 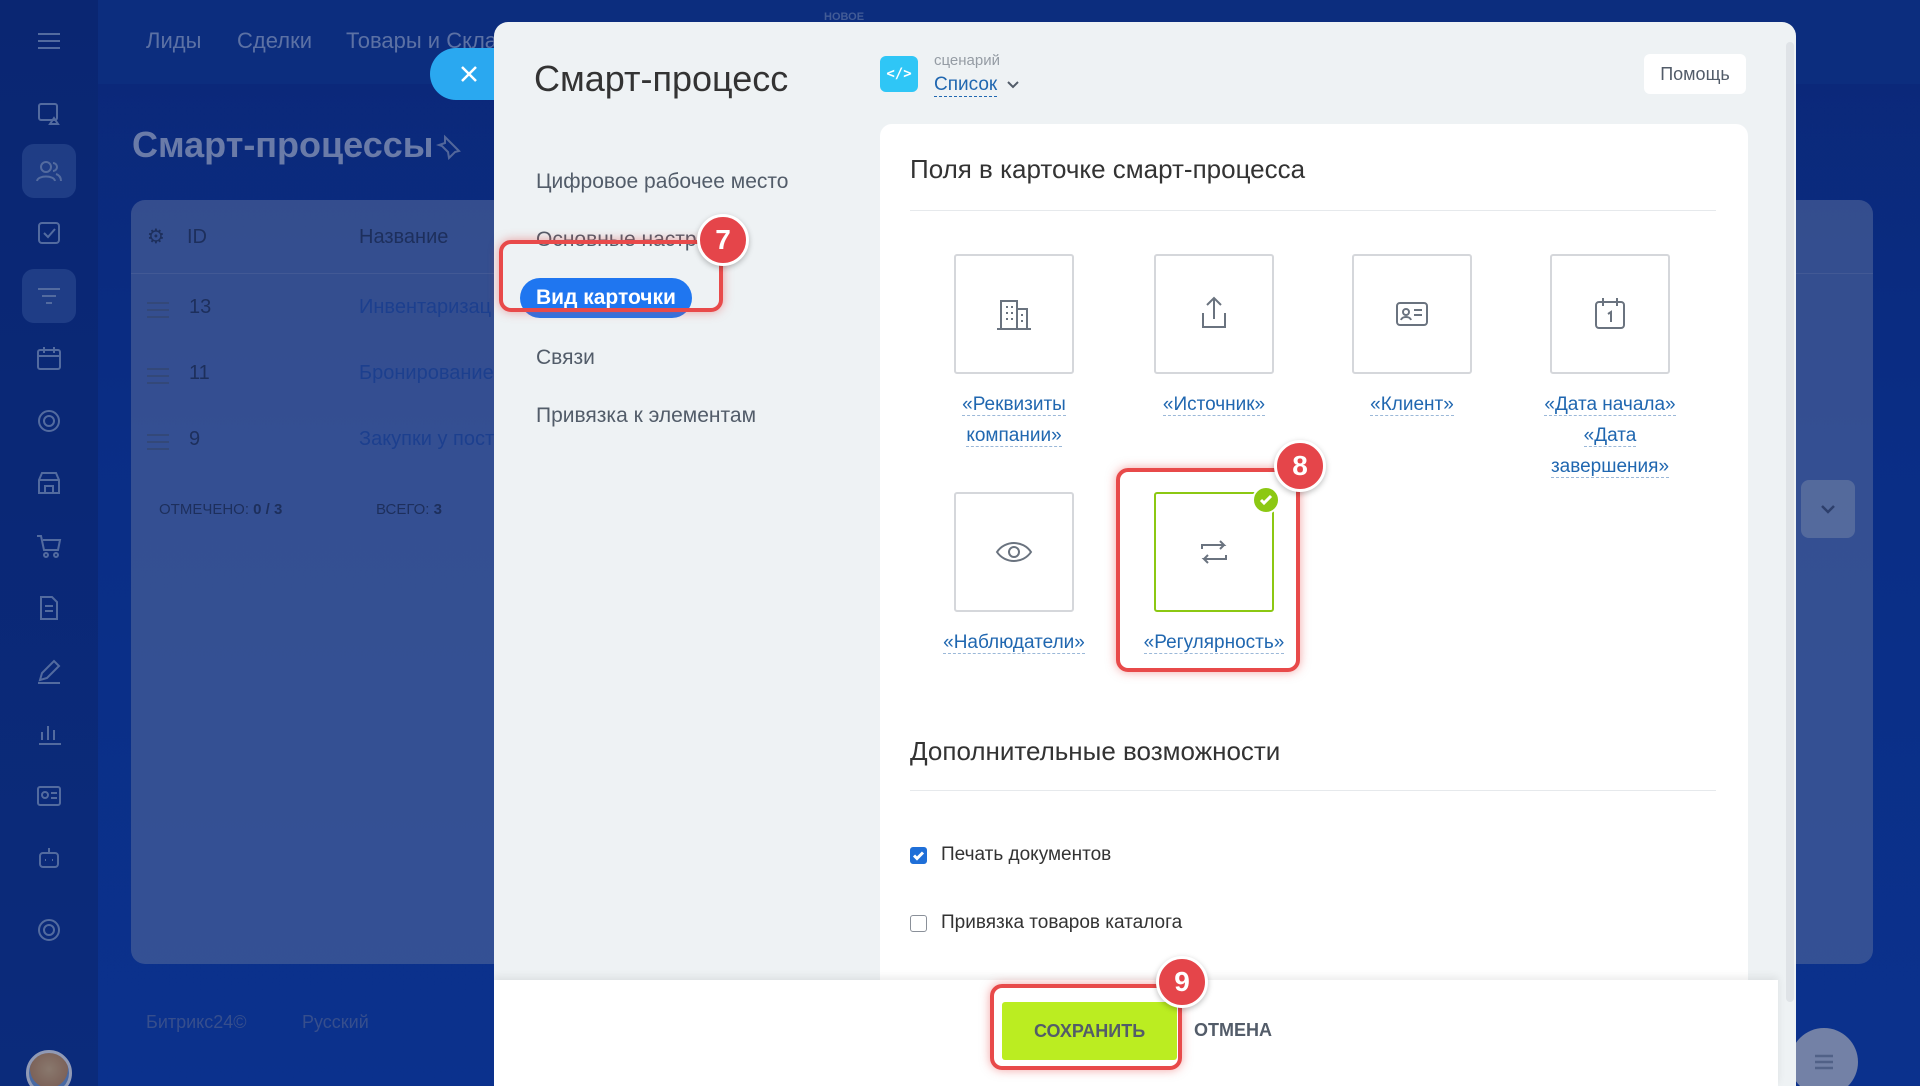 What do you see at coordinates (469, 74) in the screenshot?
I see `close-icon` at bounding box center [469, 74].